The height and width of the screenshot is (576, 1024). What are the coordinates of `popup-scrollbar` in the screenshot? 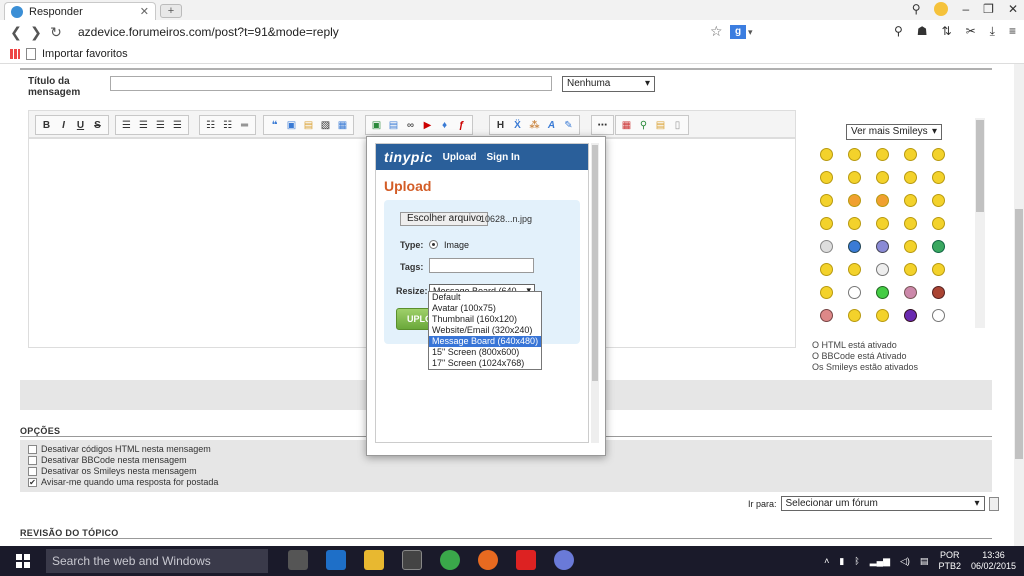 It's located at (595, 293).